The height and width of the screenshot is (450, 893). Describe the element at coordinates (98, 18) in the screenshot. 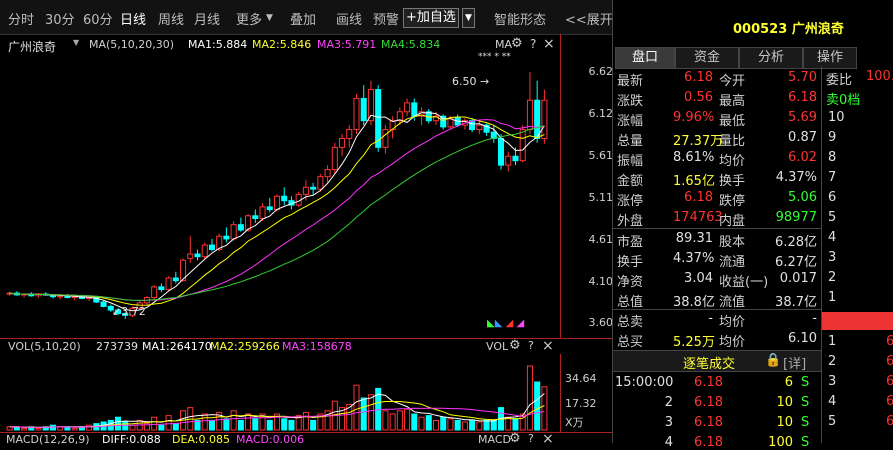

I see `tab-60min: 60分` at that location.